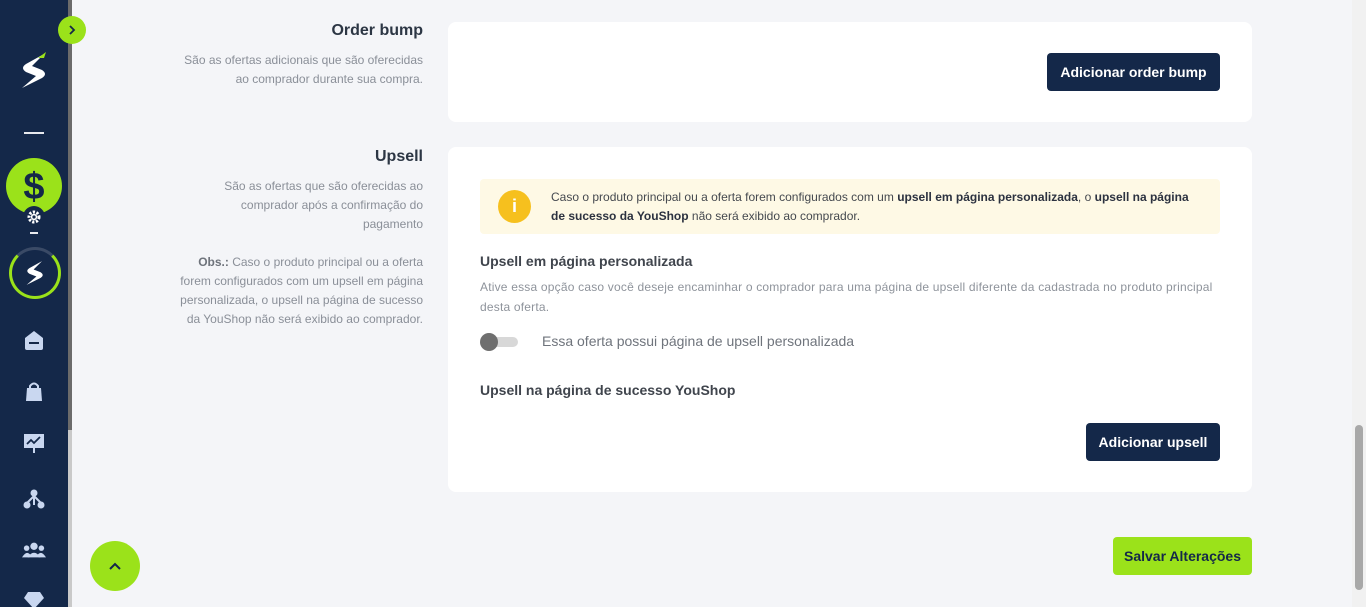 This screenshot has height=607, width=1366. What do you see at coordinates (34, 133) in the screenshot?
I see `sidebar-divider` at bounding box center [34, 133].